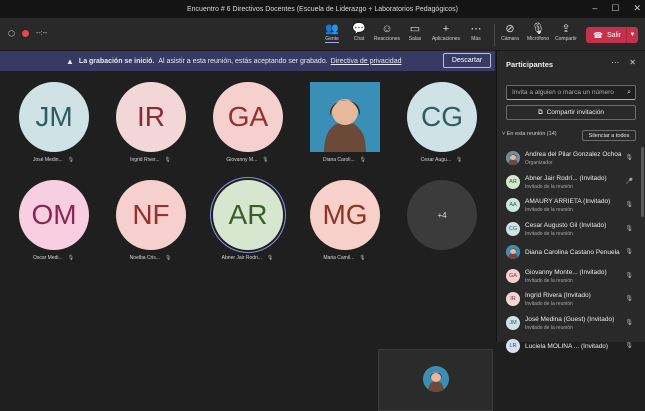  I want to click on window-controls: – ☐ ✕, so click(616, 8).